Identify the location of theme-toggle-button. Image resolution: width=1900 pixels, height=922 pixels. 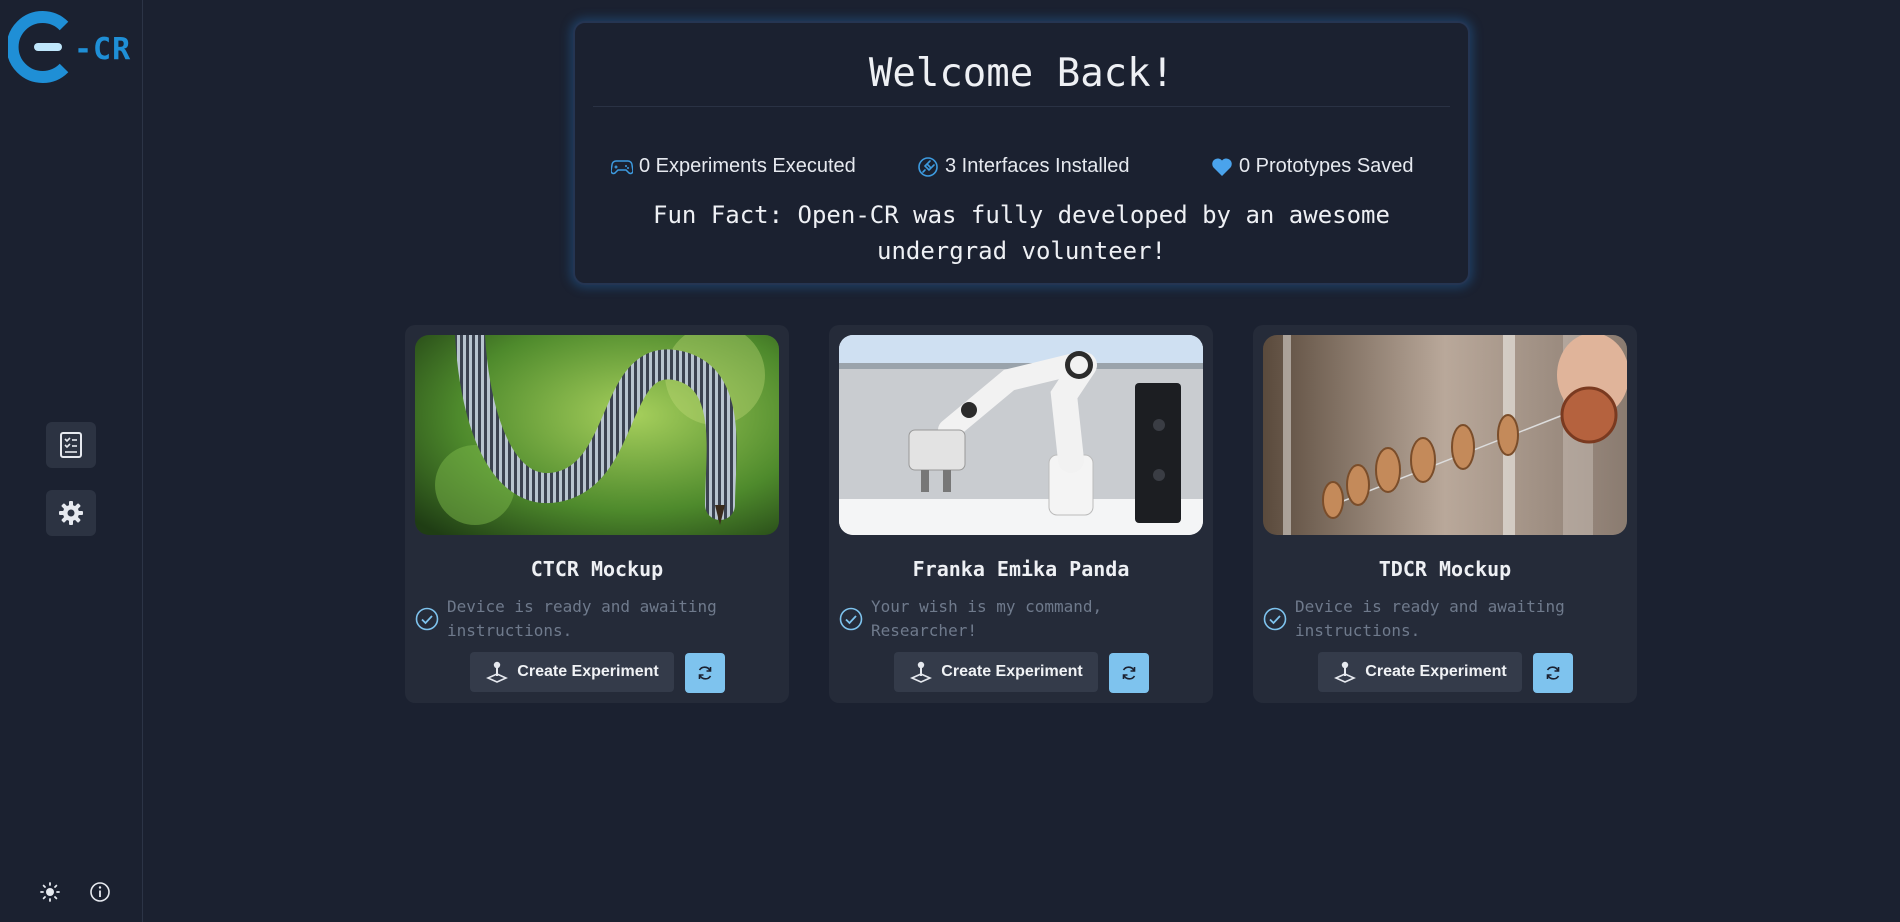
(50, 892).